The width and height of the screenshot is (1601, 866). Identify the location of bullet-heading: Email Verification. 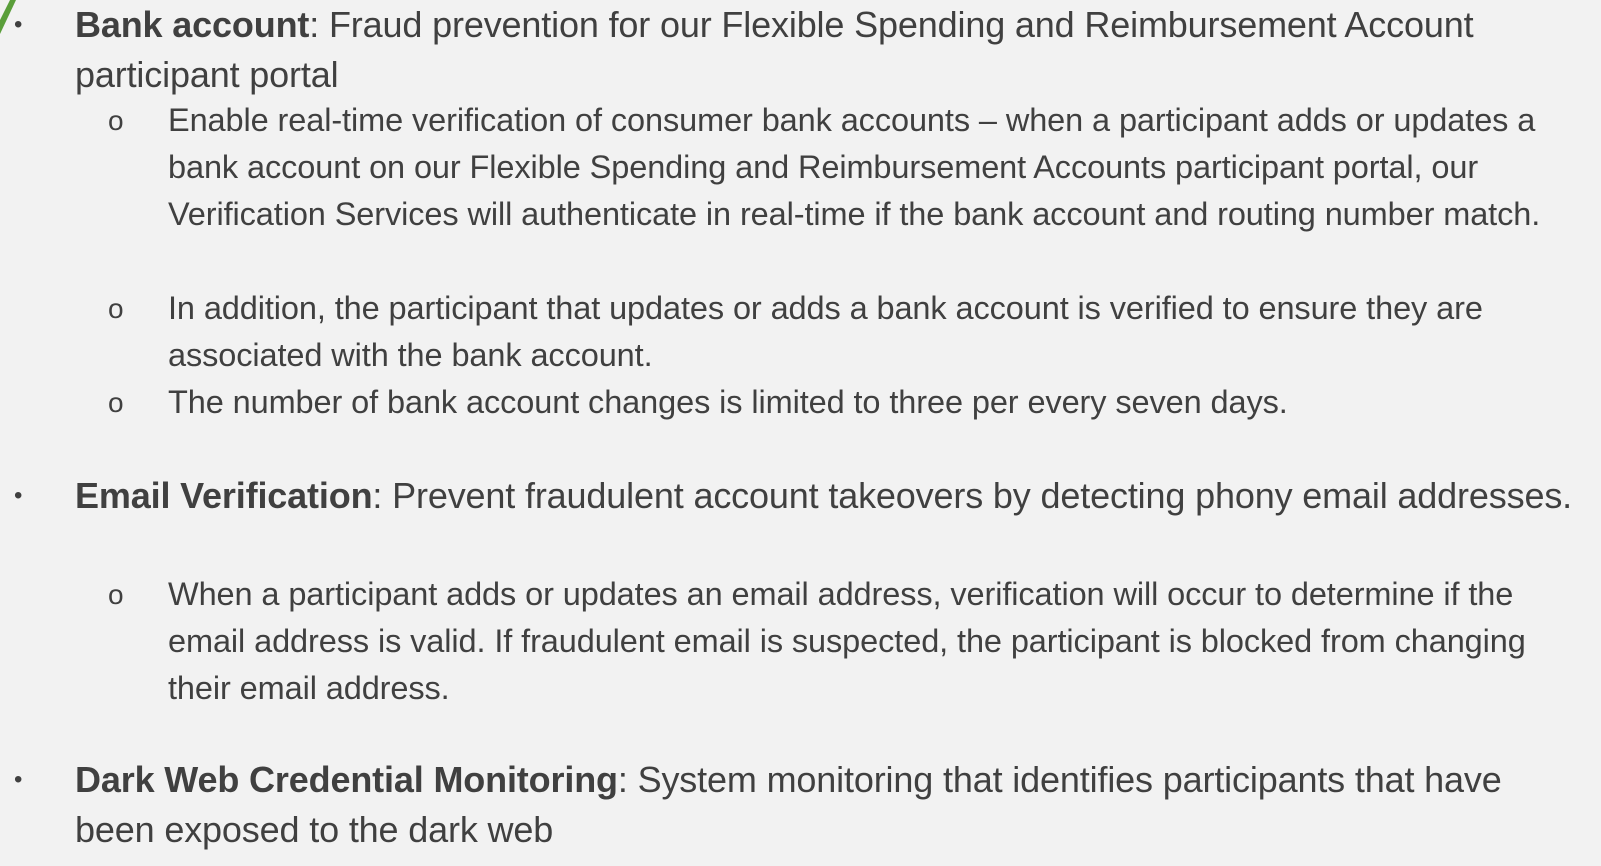
(224, 495).